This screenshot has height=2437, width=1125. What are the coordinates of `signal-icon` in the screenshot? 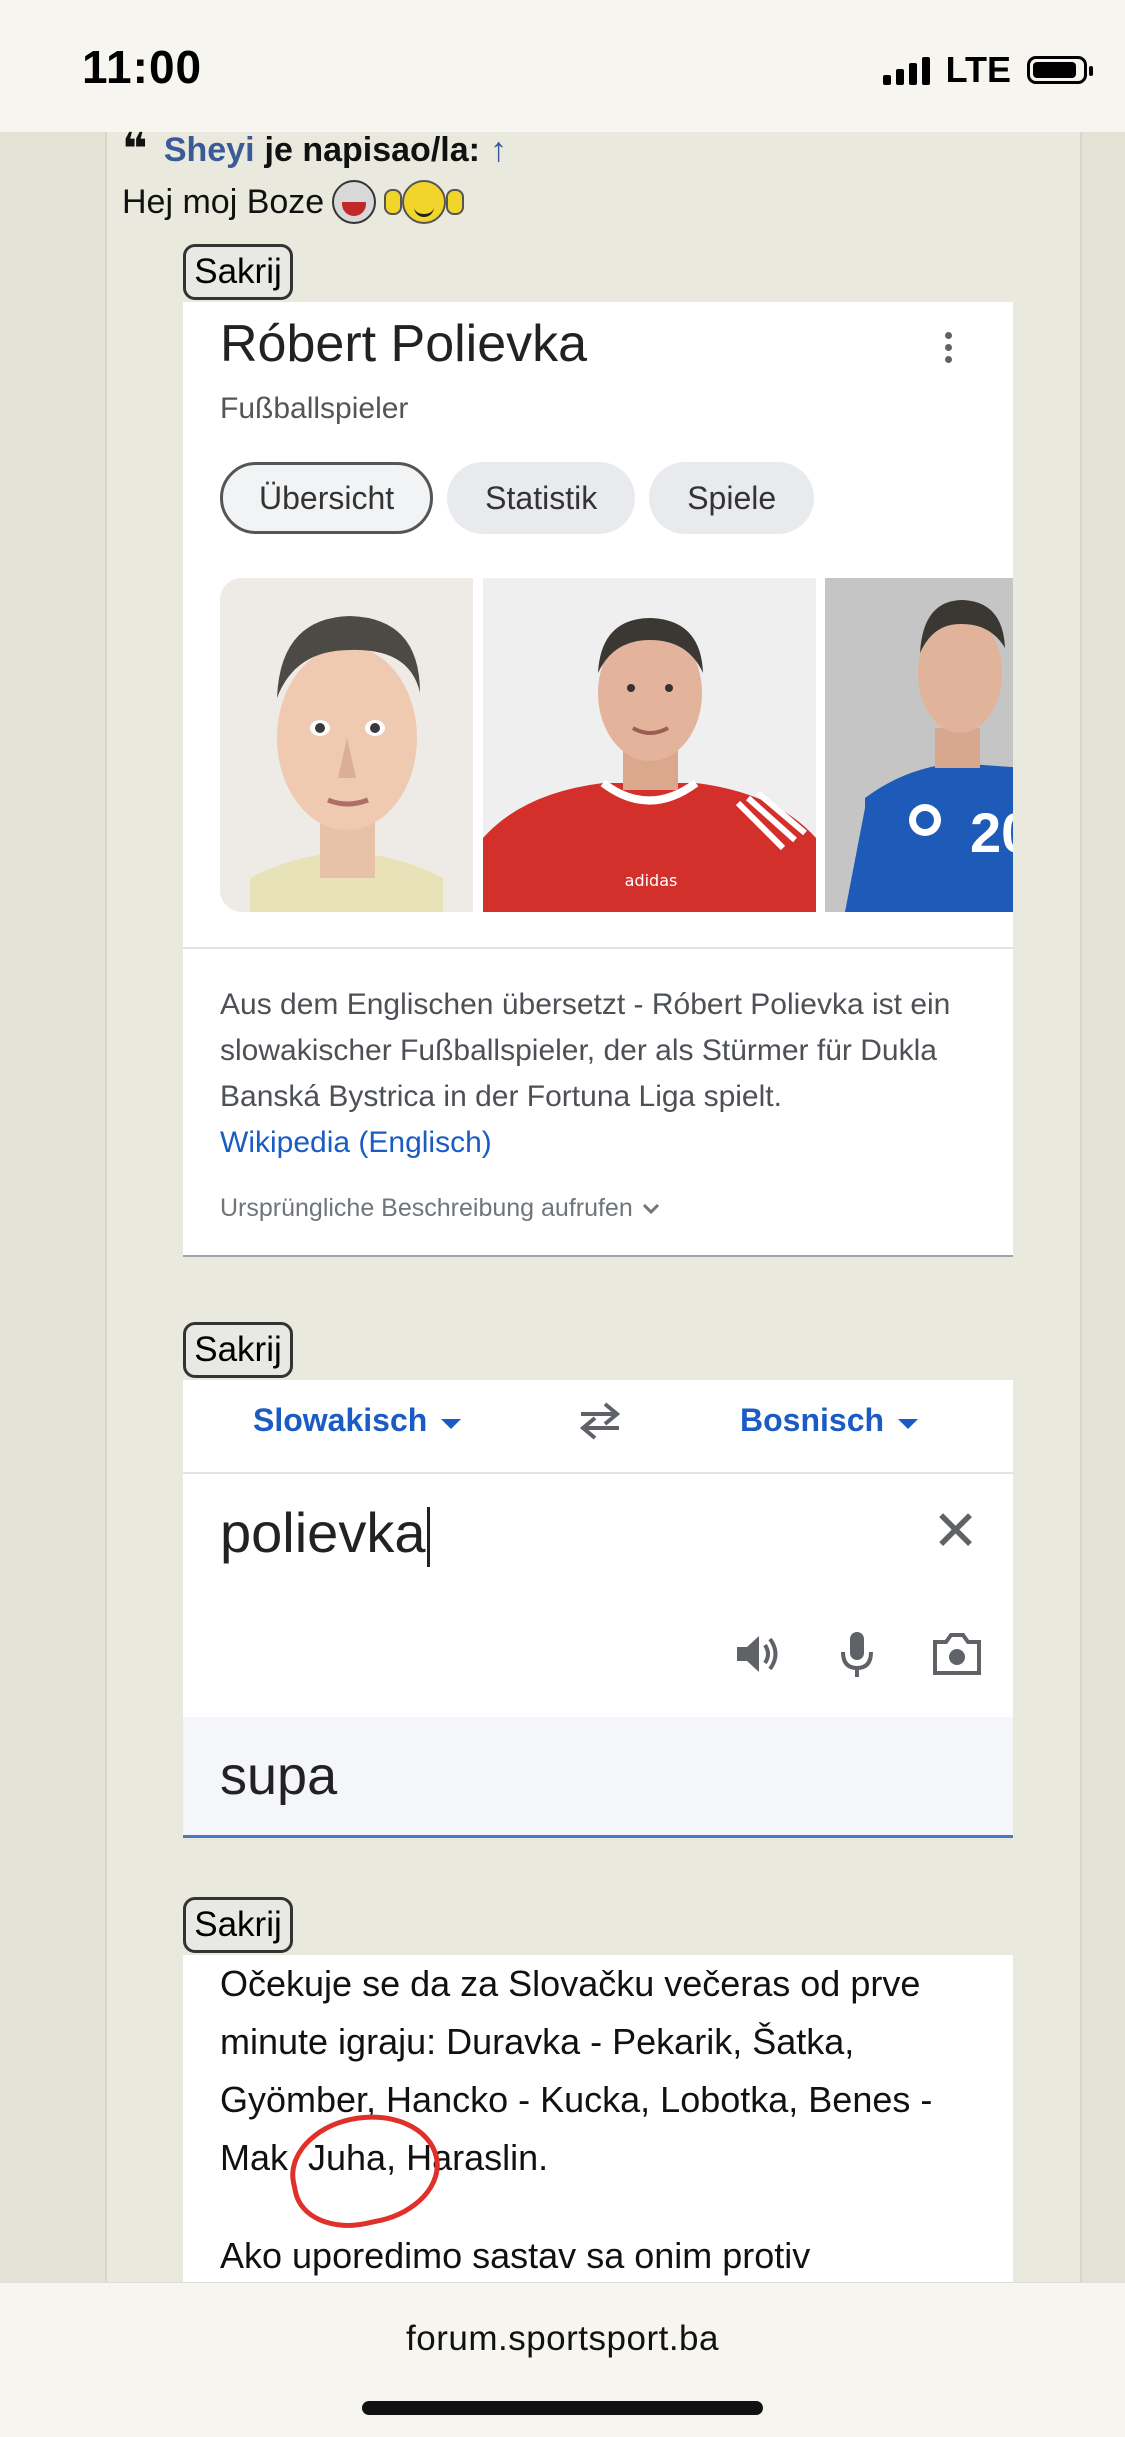 It's located at (906, 70).